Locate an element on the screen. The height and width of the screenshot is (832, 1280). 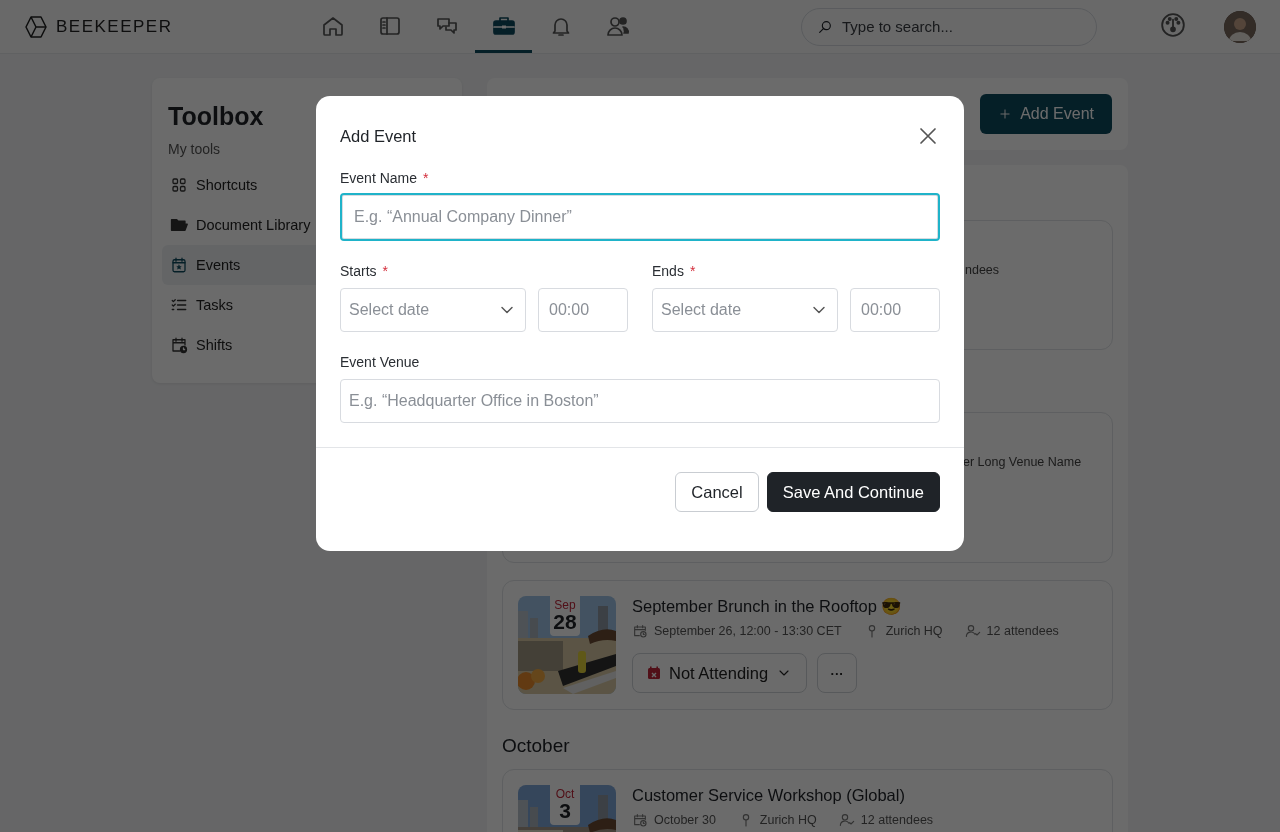
event-date: October 30 is located at coordinates (685, 820).